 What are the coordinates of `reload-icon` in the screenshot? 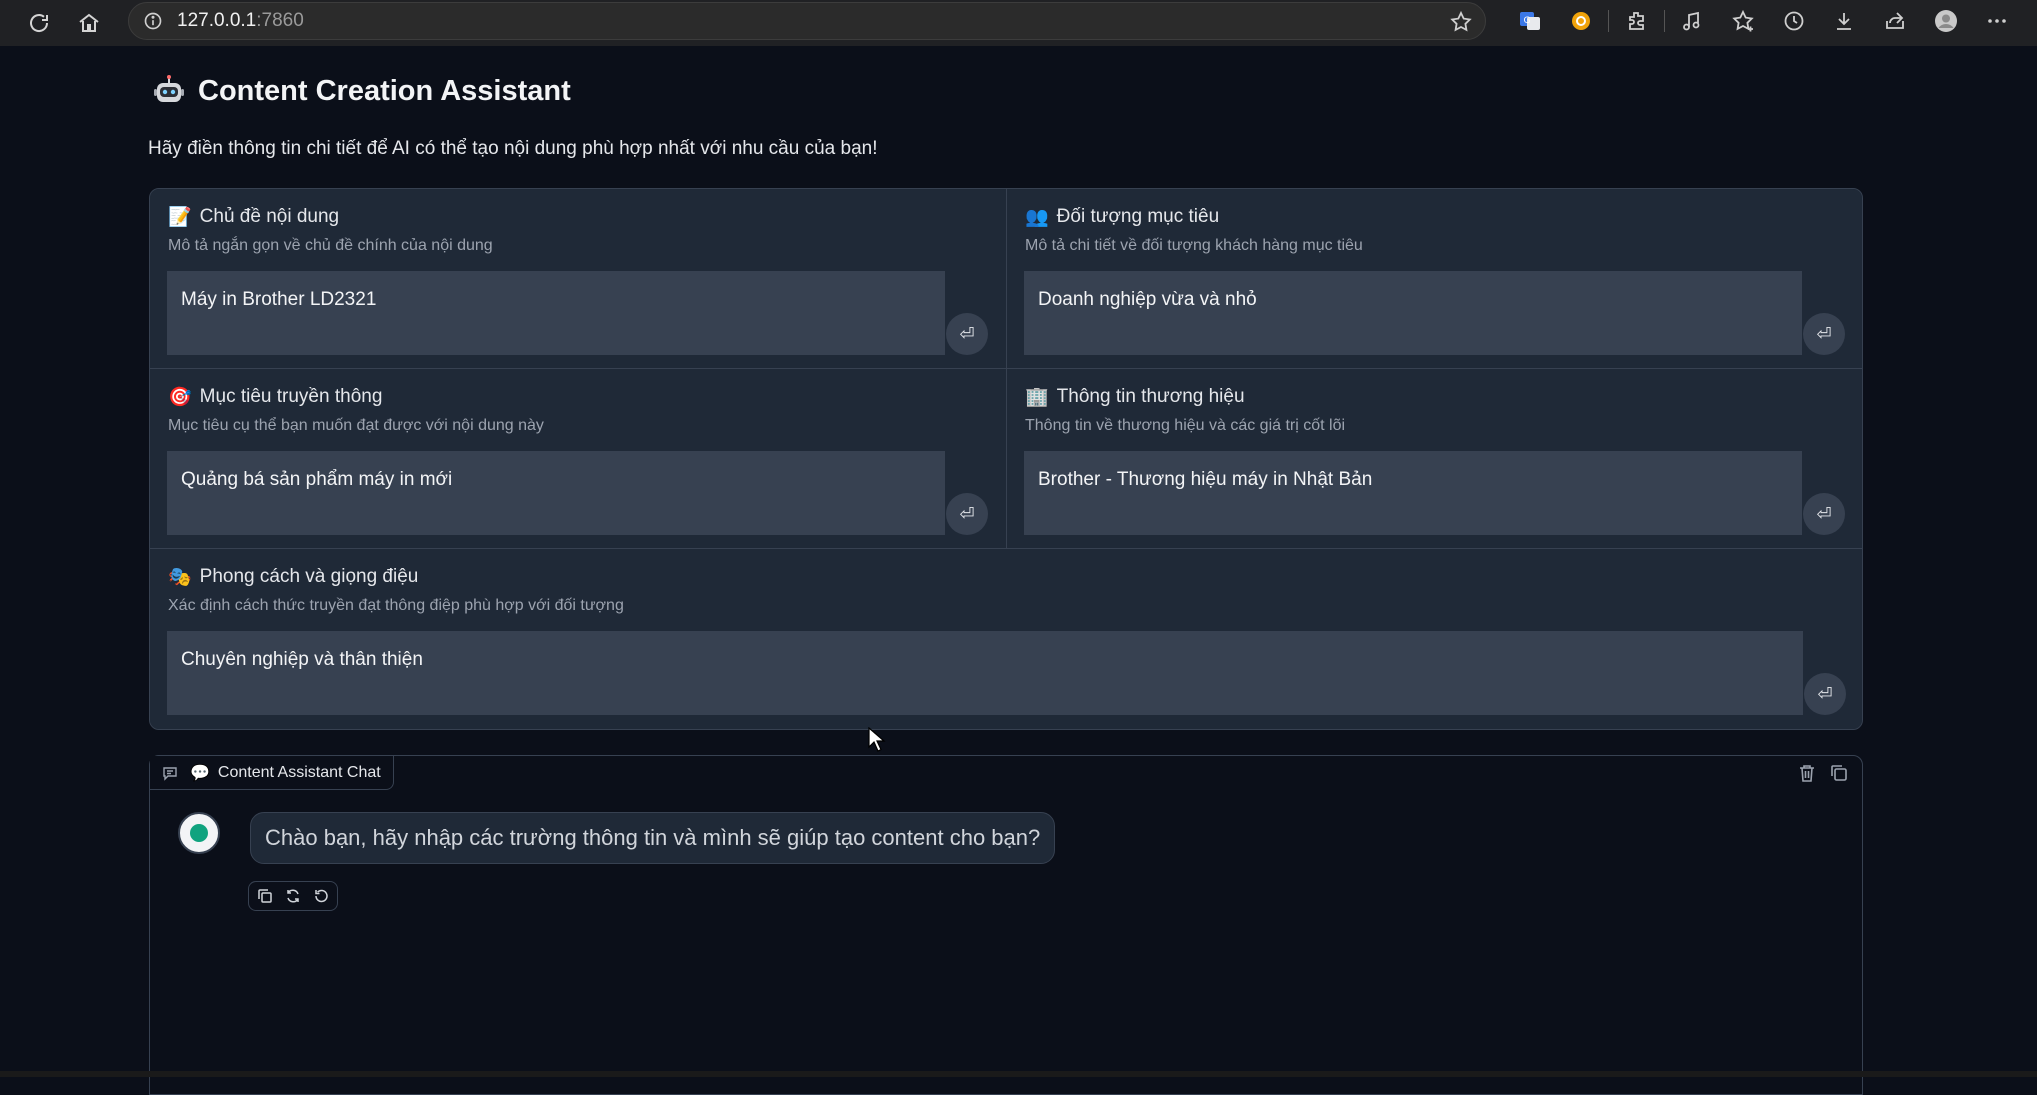 It's located at (39, 23).